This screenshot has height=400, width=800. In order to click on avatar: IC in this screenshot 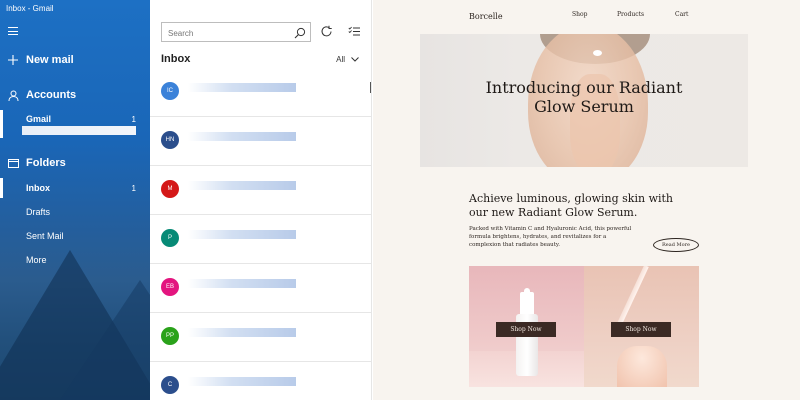, I will do `click(170, 91)`.